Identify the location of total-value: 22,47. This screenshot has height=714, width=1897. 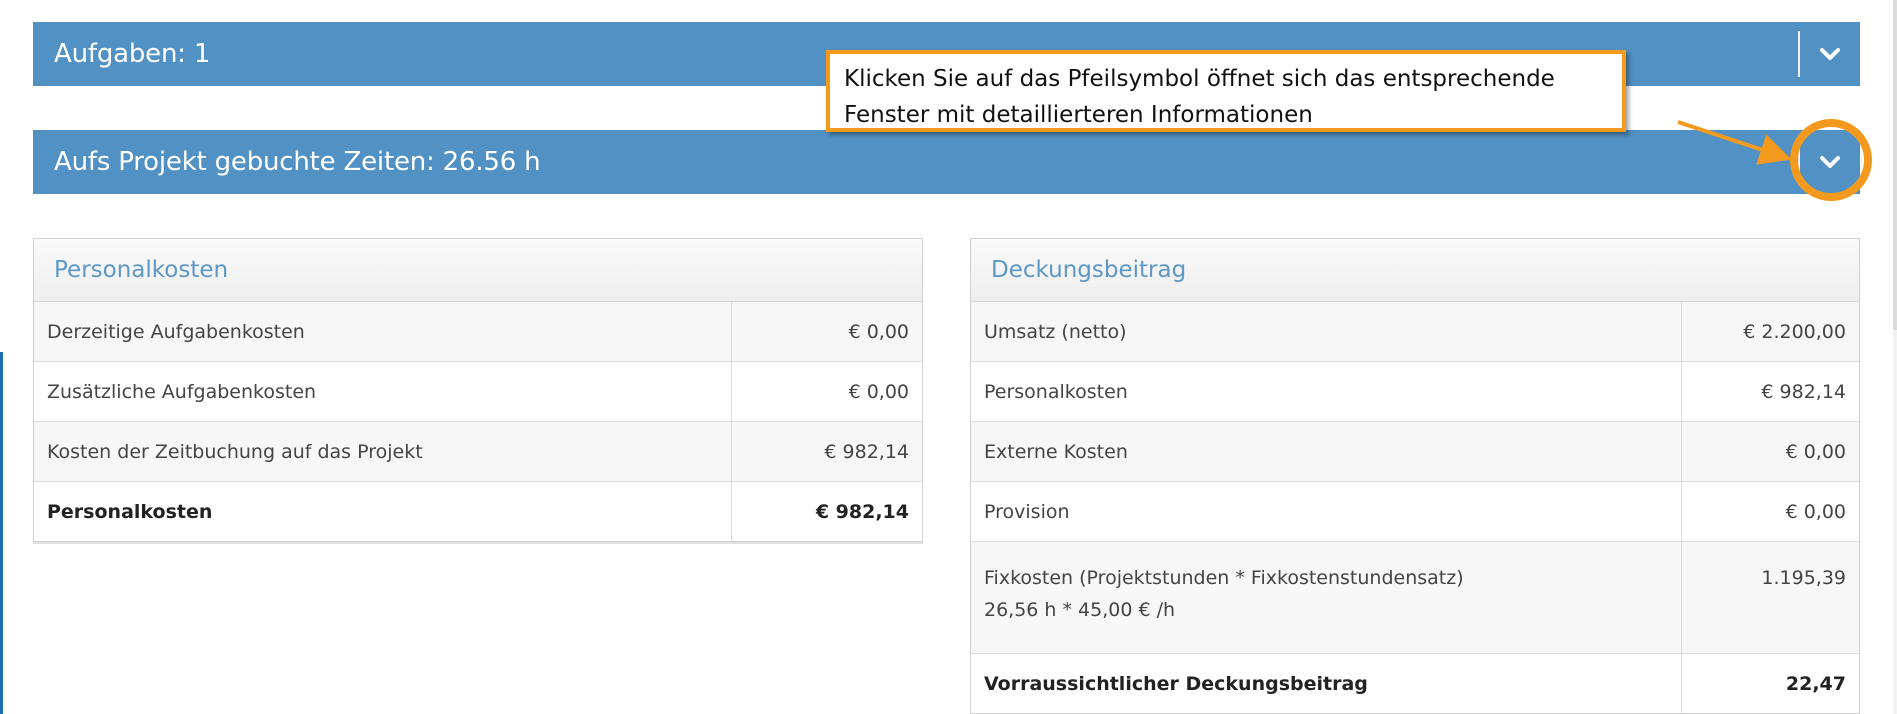
(1769, 683).